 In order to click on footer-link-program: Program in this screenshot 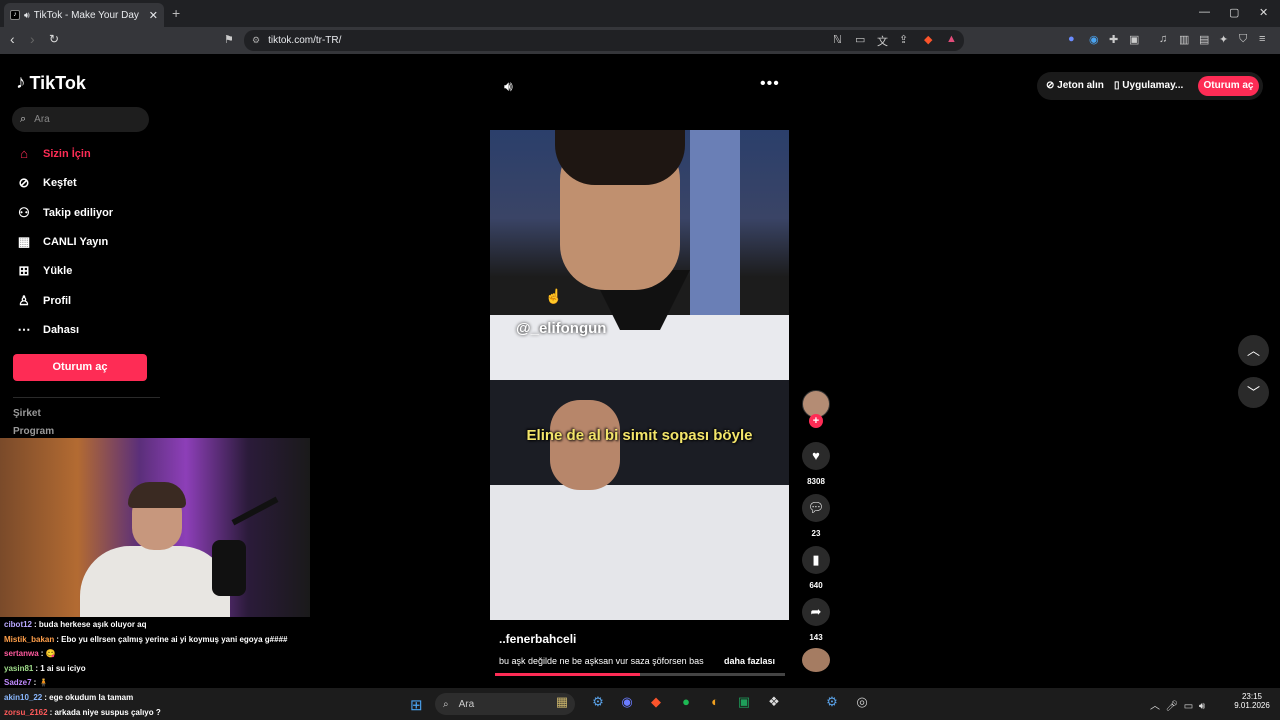, I will do `click(33, 431)`.